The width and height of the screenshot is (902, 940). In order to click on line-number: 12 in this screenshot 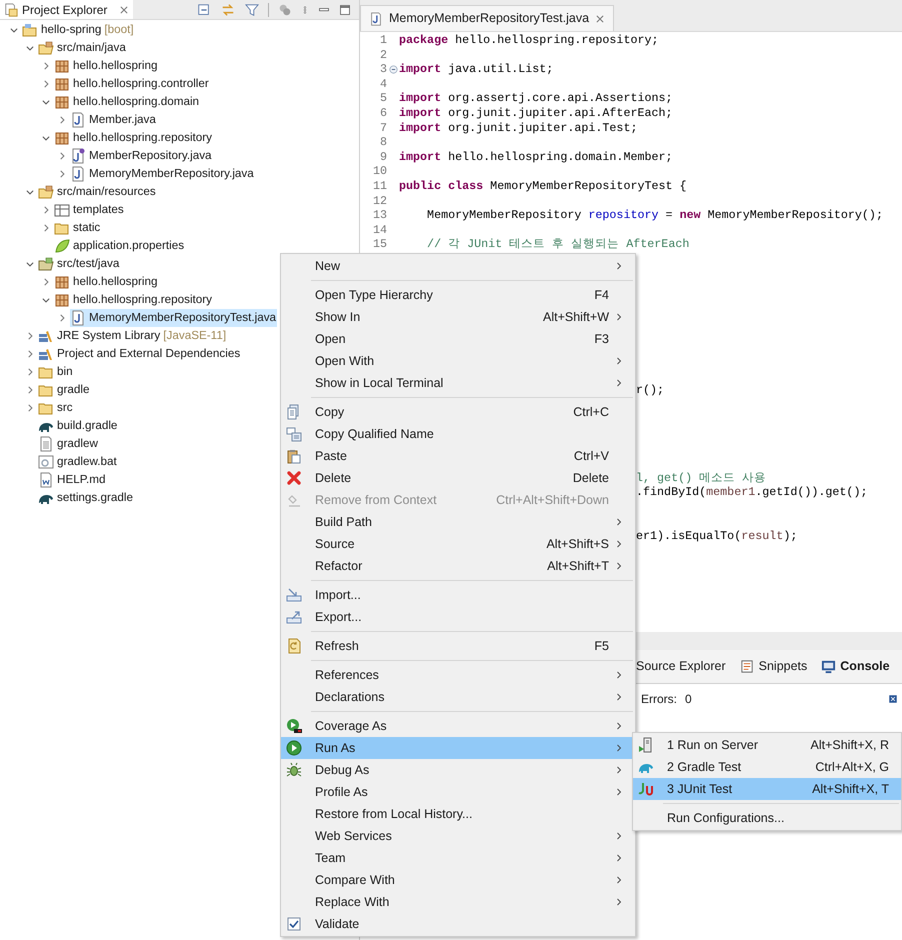, I will do `click(379, 201)`.